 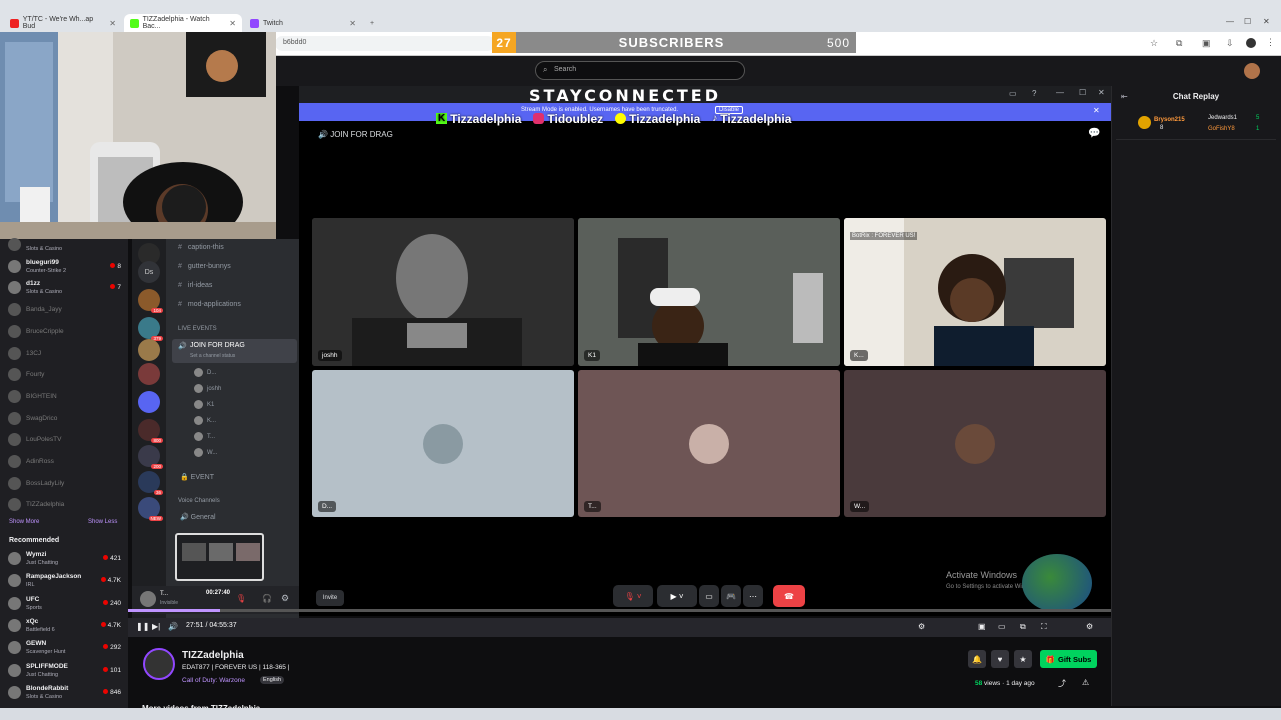 What do you see at coordinates (65, 354) in the screenshot?
I see `sidebar-channel: 13CJ` at bounding box center [65, 354].